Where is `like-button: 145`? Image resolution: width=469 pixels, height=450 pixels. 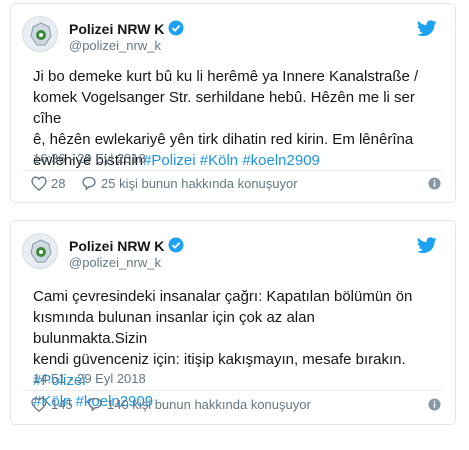
like-button: 145 is located at coordinates (52, 405).